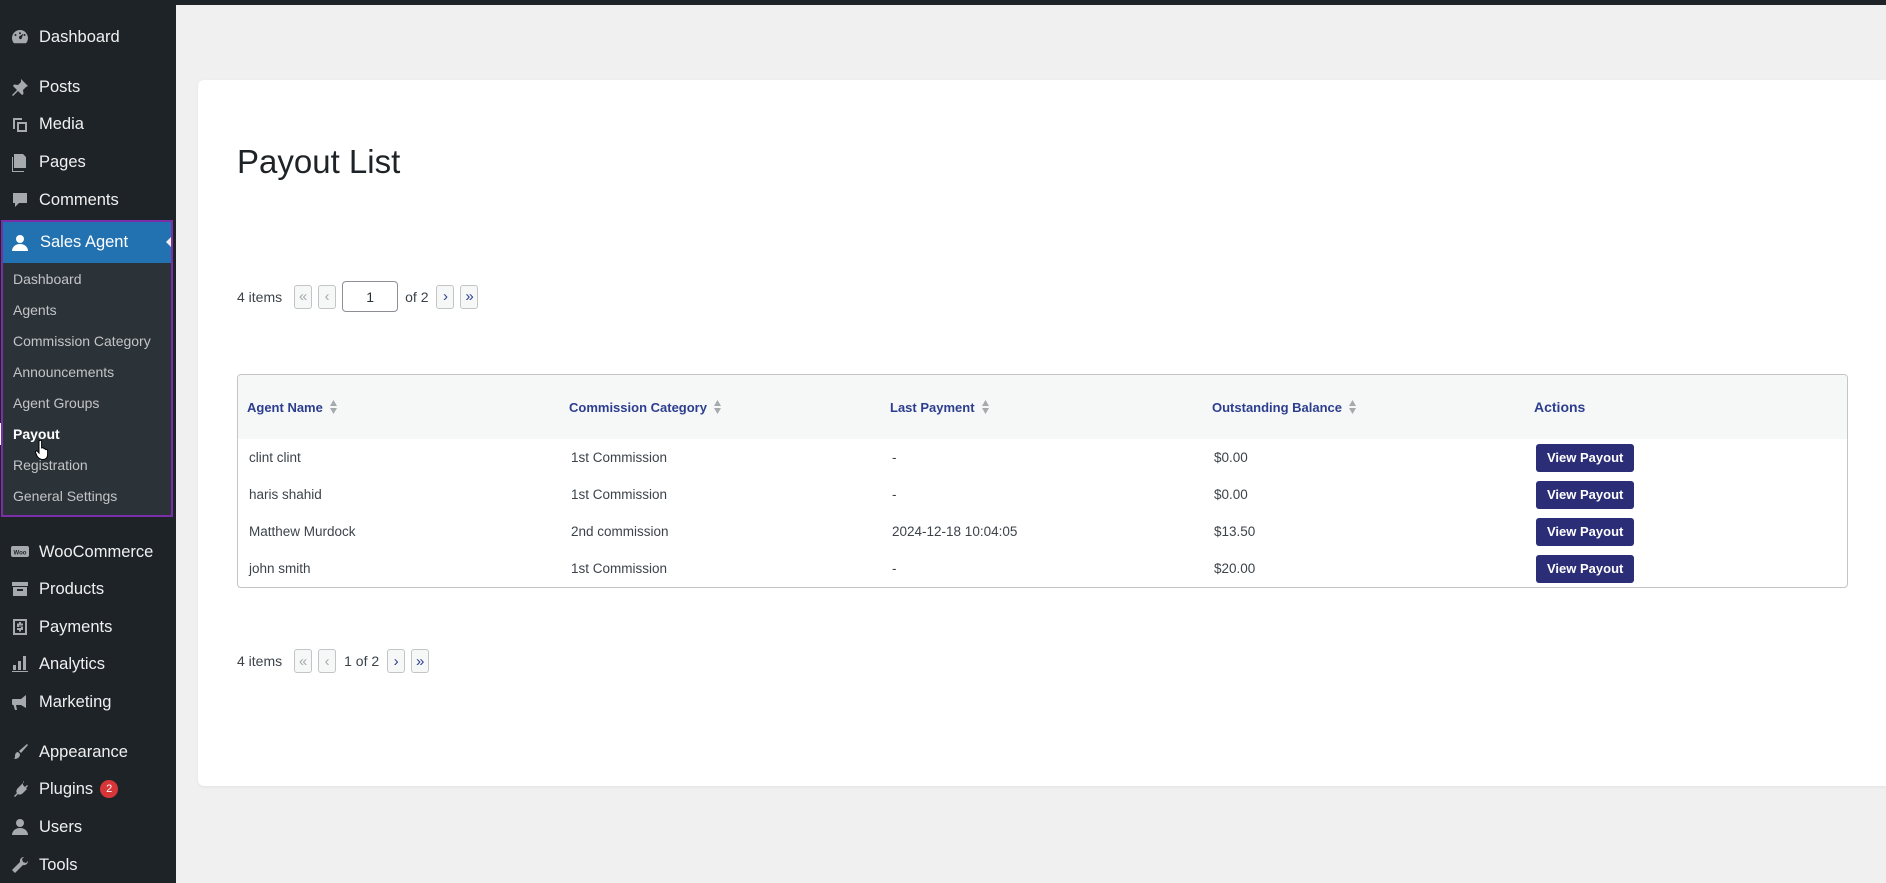 The width and height of the screenshot is (1886, 883). I want to click on page-title: Payout List, so click(319, 161).